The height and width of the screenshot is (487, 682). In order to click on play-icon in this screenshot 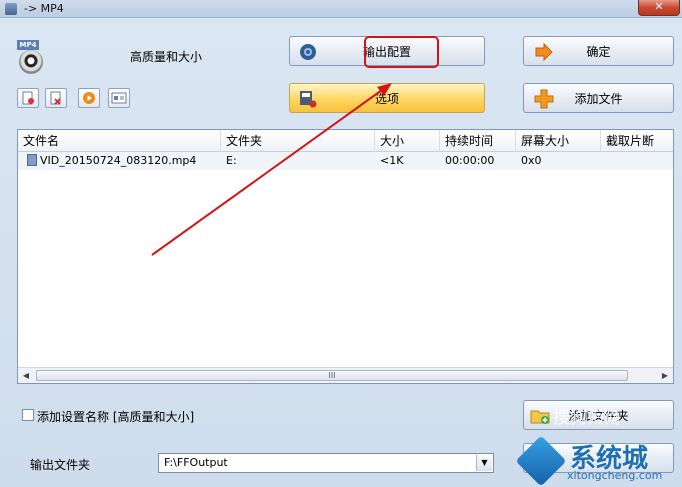, I will do `click(89, 98)`.